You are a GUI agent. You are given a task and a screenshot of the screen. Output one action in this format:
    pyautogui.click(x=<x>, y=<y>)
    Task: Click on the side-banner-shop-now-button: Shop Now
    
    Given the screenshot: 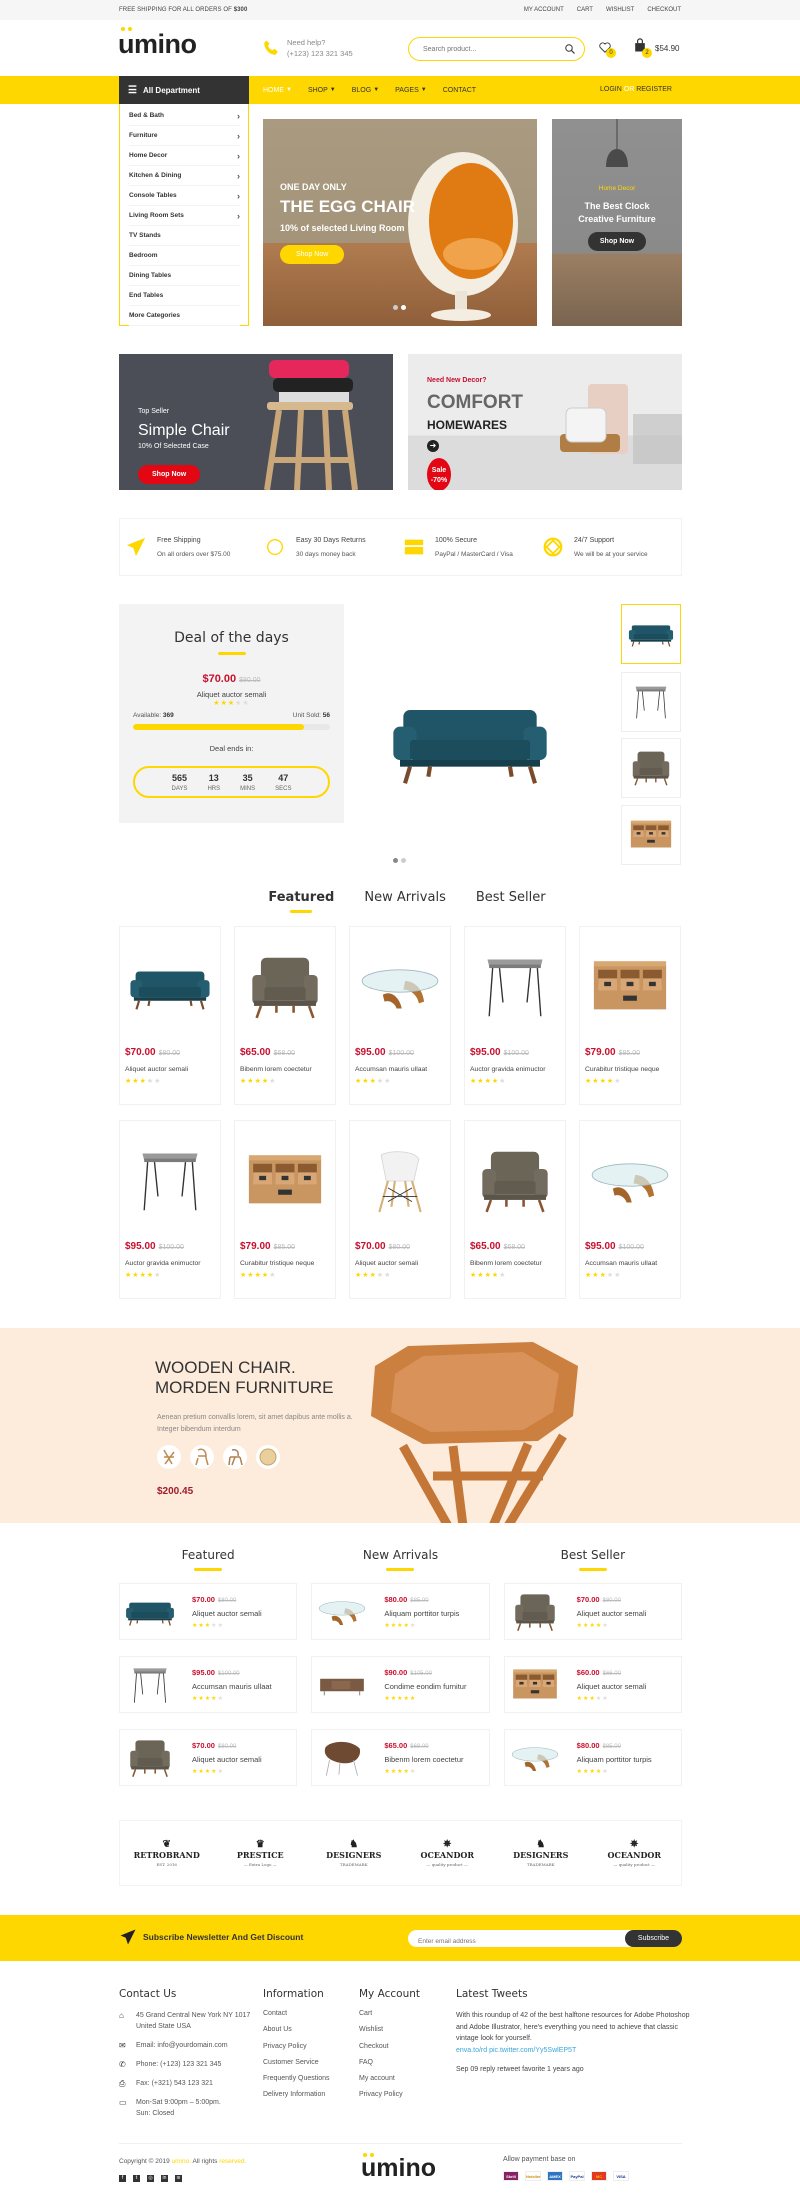 What is the action you would take?
    pyautogui.click(x=617, y=241)
    